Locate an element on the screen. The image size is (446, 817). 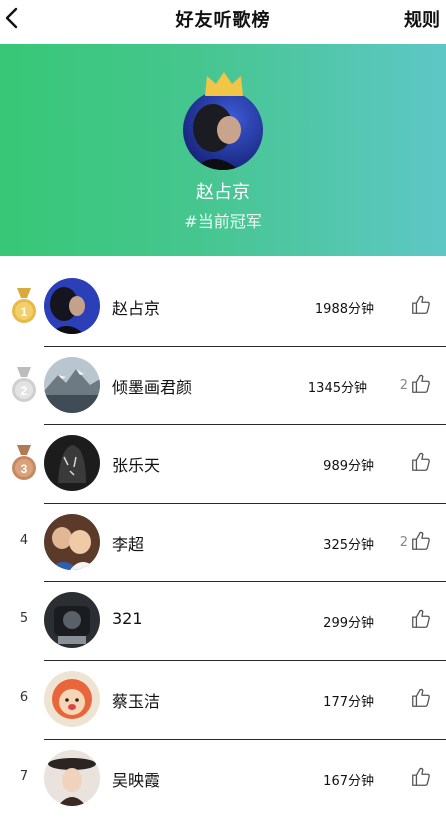
champion-avatar is located at coordinates (223, 130).